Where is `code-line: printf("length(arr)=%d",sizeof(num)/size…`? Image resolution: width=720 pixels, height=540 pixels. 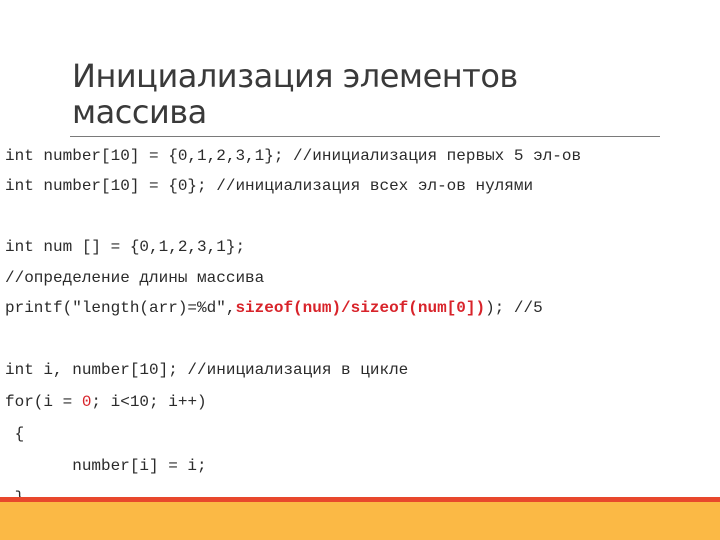
code-line: printf("length(arr)=%d",sizeof(num)/size… is located at coordinates (274, 308).